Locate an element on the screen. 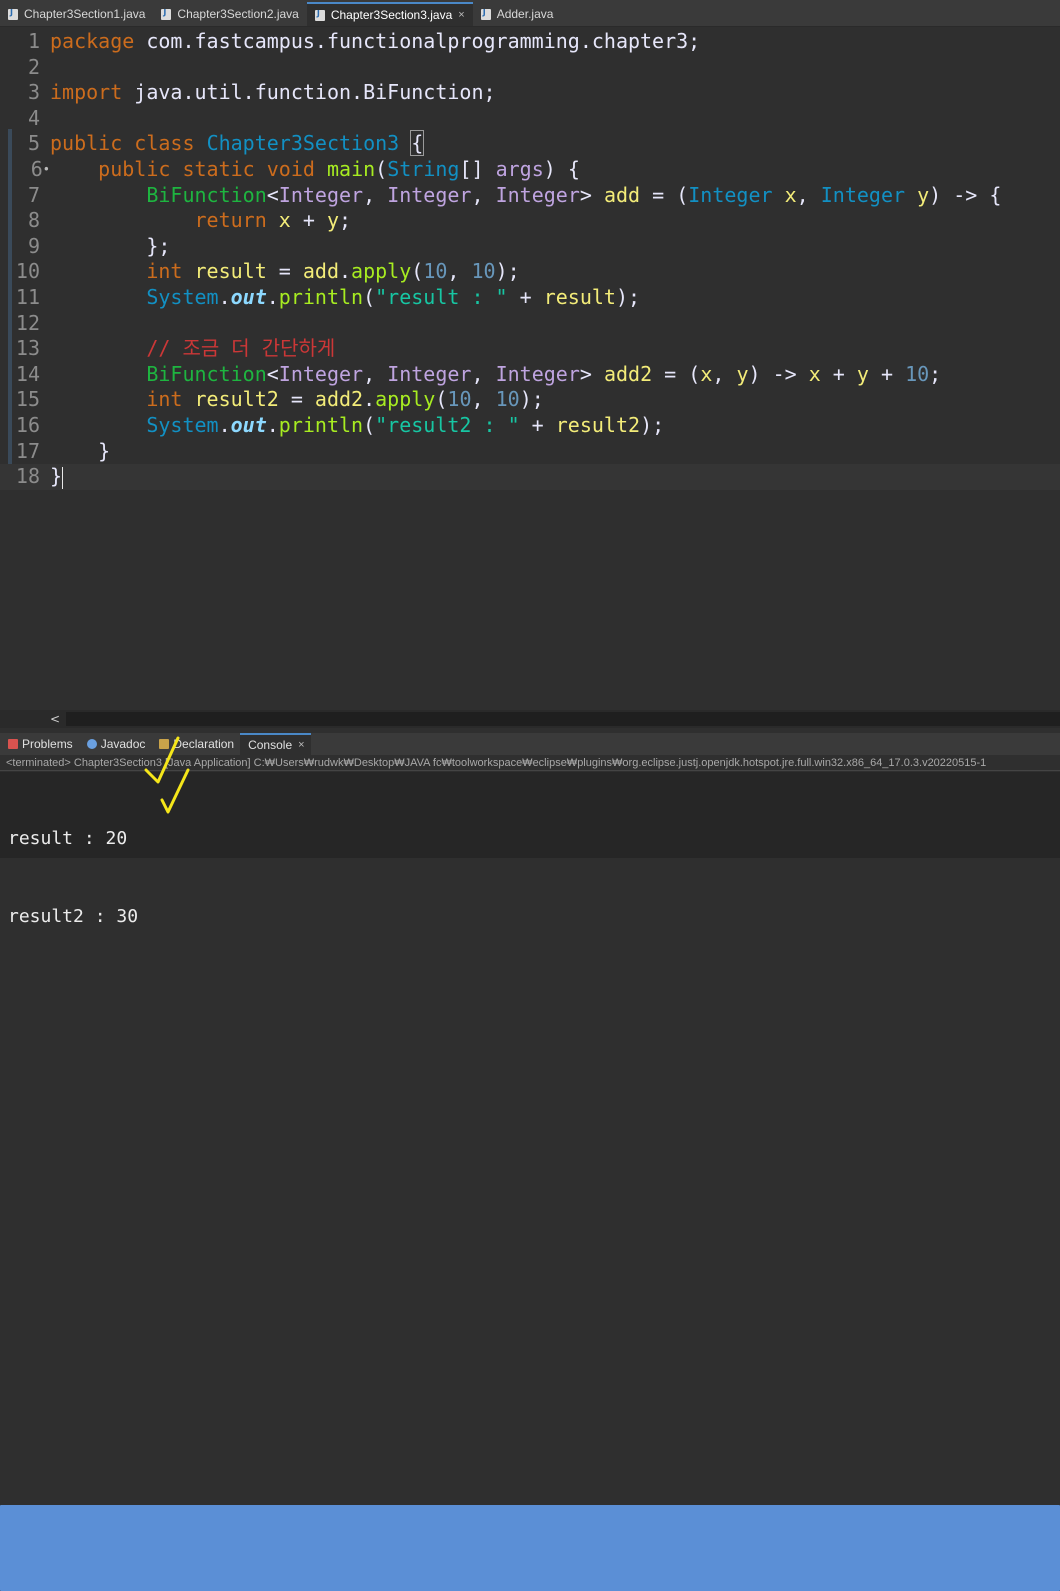 The height and width of the screenshot is (1591, 1060). console-line: result : 20 is located at coordinates (68, 838).